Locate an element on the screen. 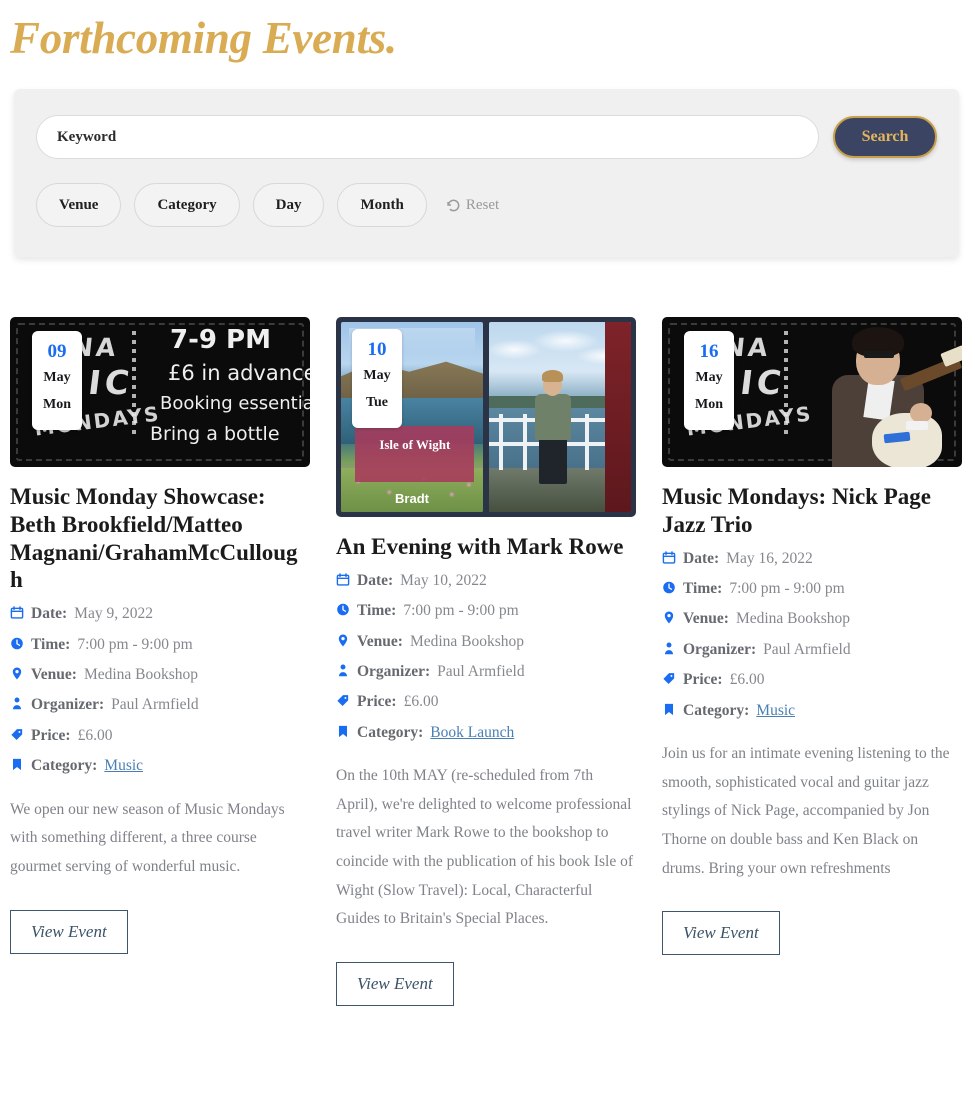  event-title: Music Mondays: Nick Page Jazz Trio is located at coordinates (812, 511).